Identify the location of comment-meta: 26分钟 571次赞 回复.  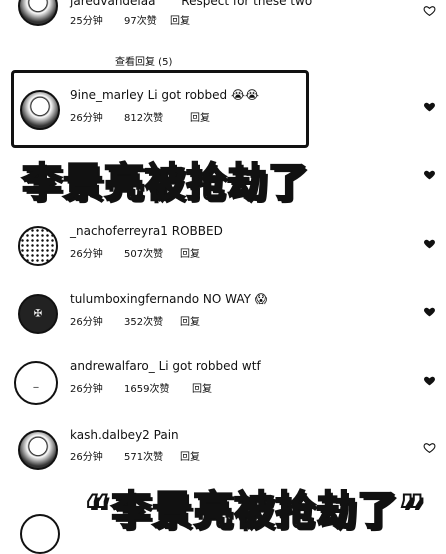
(135, 455).